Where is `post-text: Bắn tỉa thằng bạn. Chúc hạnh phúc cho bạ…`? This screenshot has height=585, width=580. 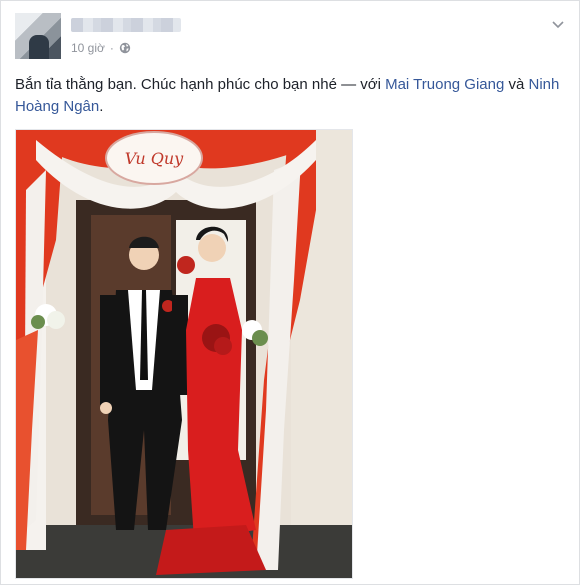
post-text: Bắn tỉa thằng bạn. Chúc hạnh phúc cho bạ… is located at coordinates (291, 96).